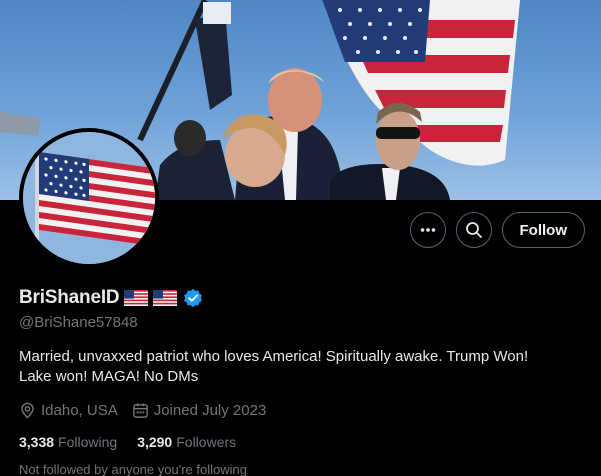 The image size is (601, 476). I want to click on profile-actions: Follow, so click(497, 230).